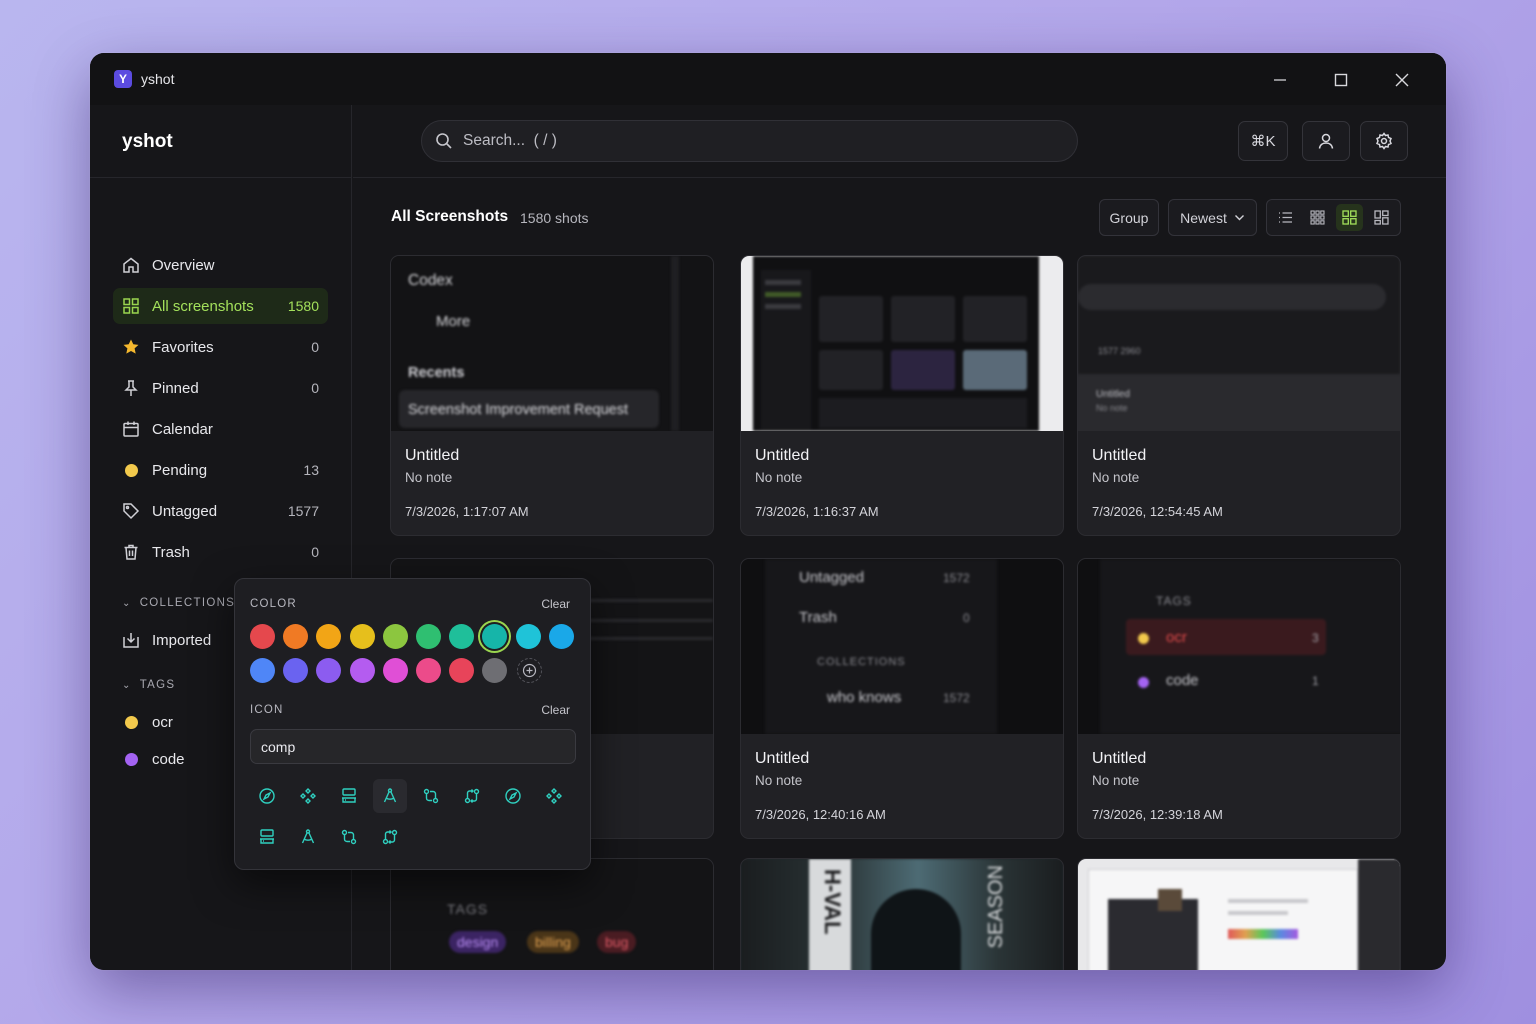 The width and height of the screenshot is (1536, 1024). Describe the element at coordinates (131, 640) in the screenshot. I see `import-icon` at that location.